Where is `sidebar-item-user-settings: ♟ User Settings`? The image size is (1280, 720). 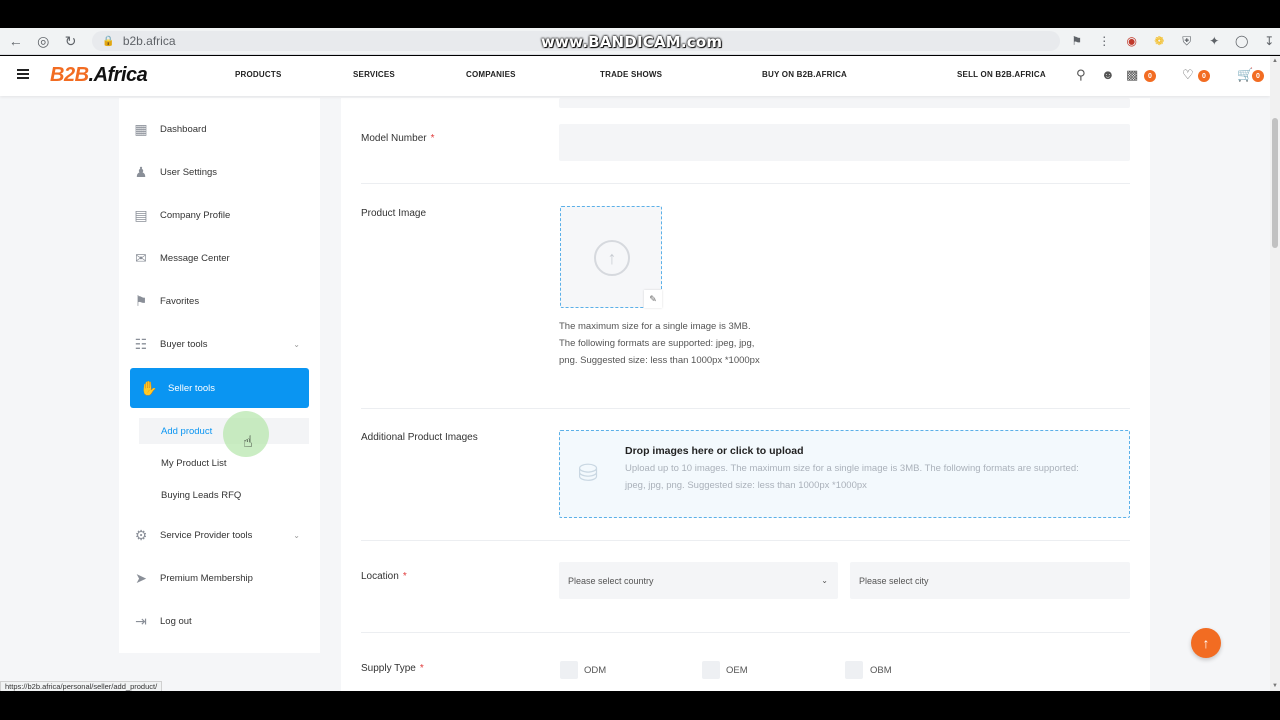
sidebar-item-user-settings: ♟ User Settings is located at coordinates (220, 172).